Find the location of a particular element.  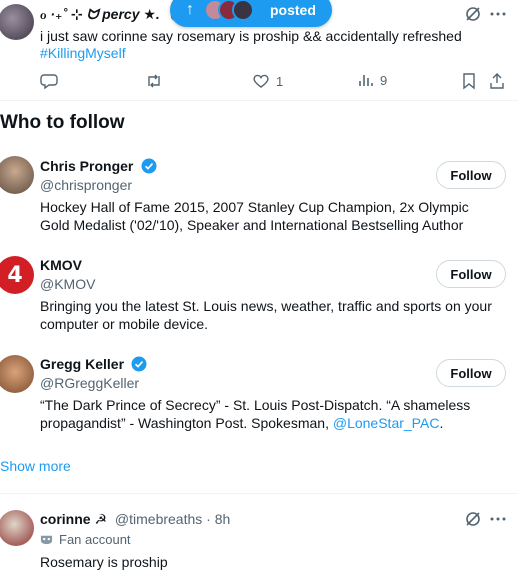

account-handle: @chrispronger is located at coordinates (86, 185).